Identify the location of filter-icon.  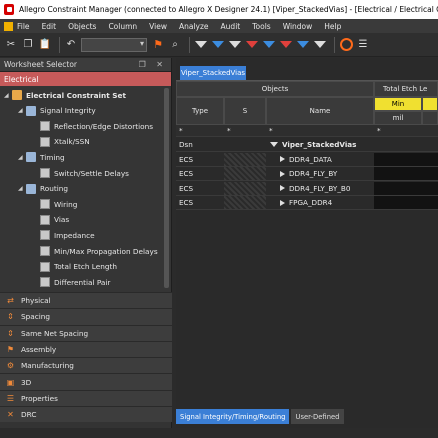
(201, 45).